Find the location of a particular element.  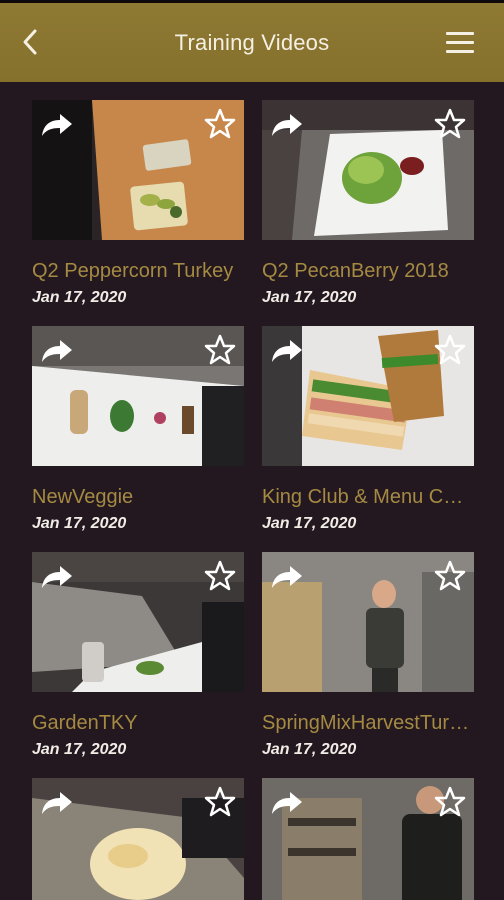

video-card: Q2 PecanBerry 2018 Jan 17, 2020 is located at coordinates (368, 203).